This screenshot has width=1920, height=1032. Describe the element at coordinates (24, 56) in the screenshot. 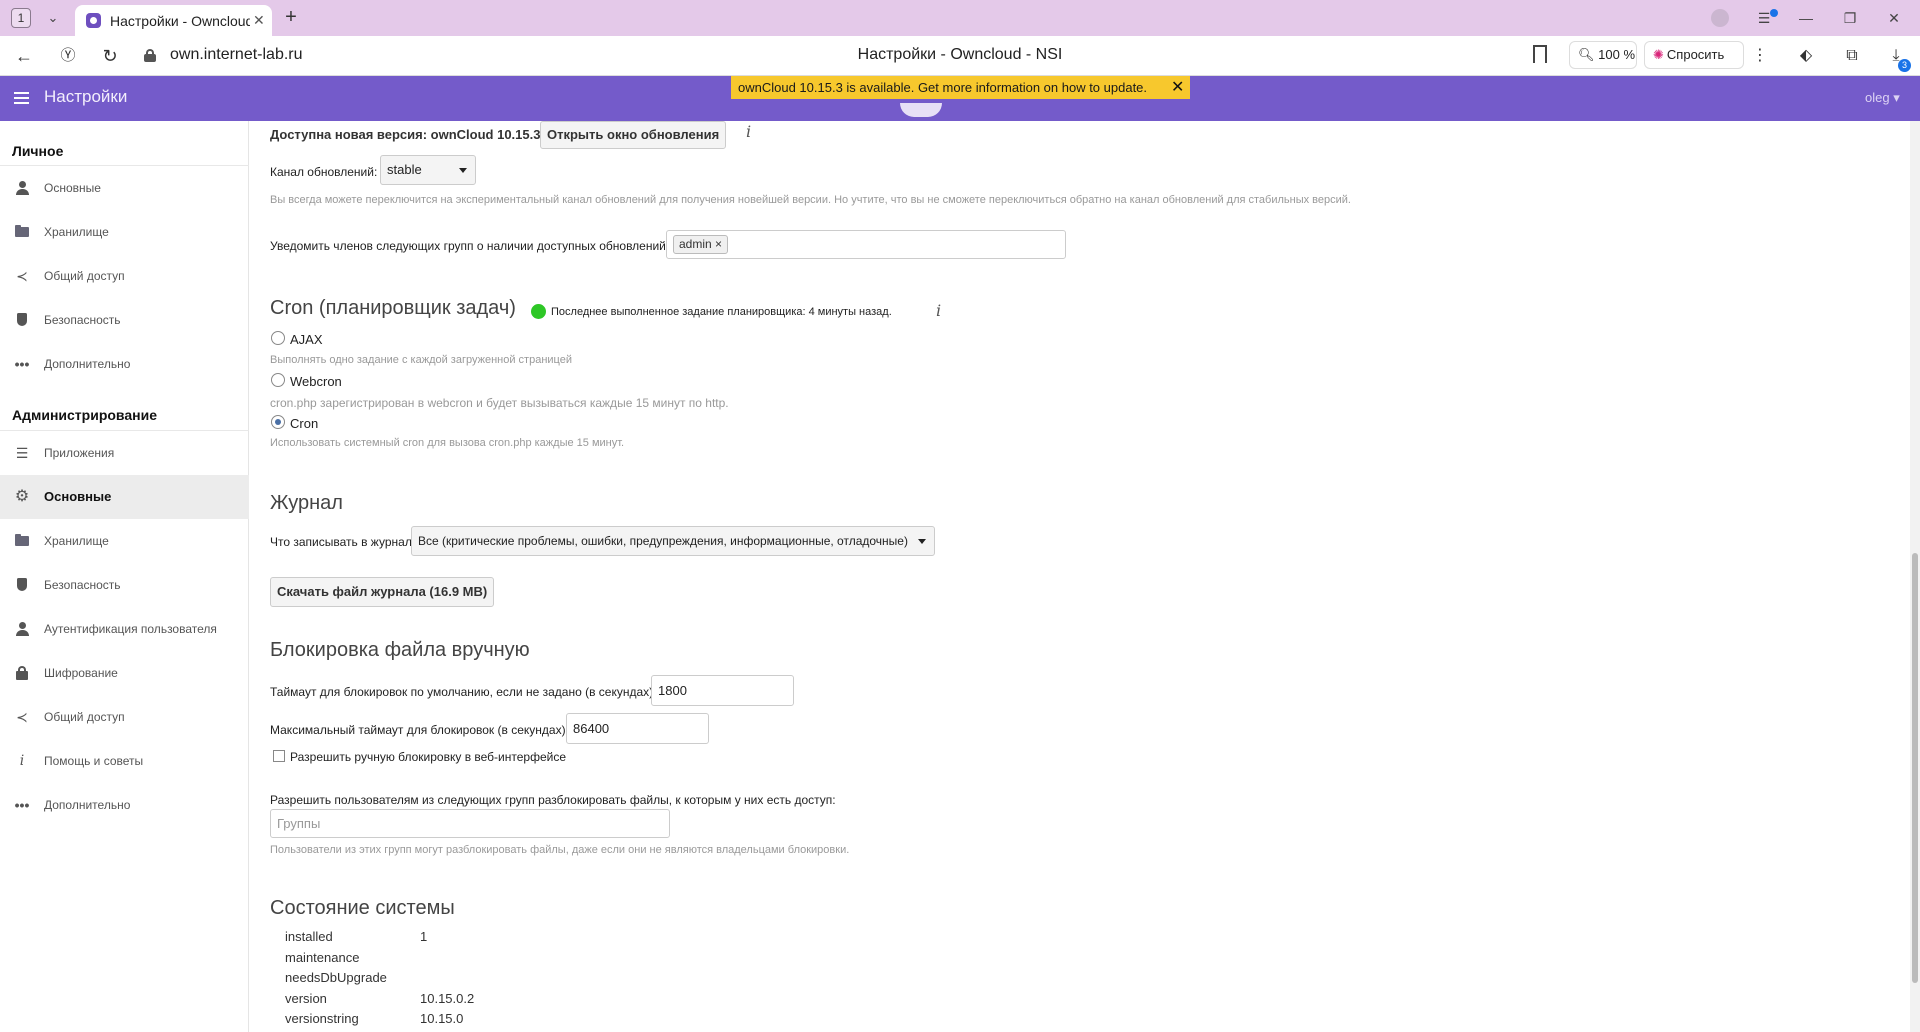

I see `back-arrow-icon: ←` at that location.